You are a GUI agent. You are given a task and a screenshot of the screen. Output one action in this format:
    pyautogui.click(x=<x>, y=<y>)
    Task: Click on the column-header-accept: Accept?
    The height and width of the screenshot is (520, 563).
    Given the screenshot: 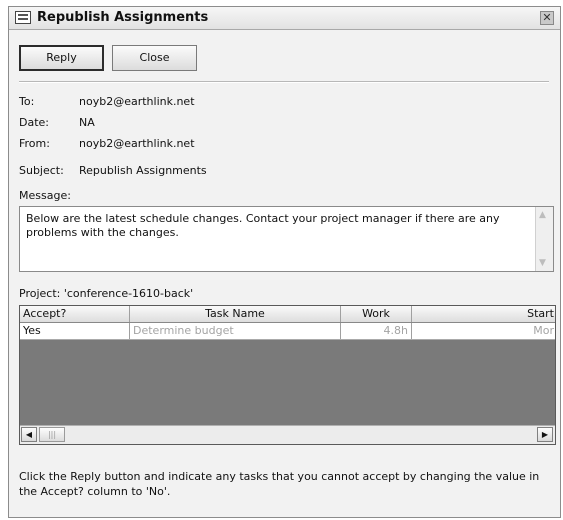 What is the action you would take?
    pyautogui.click(x=75, y=314)
    